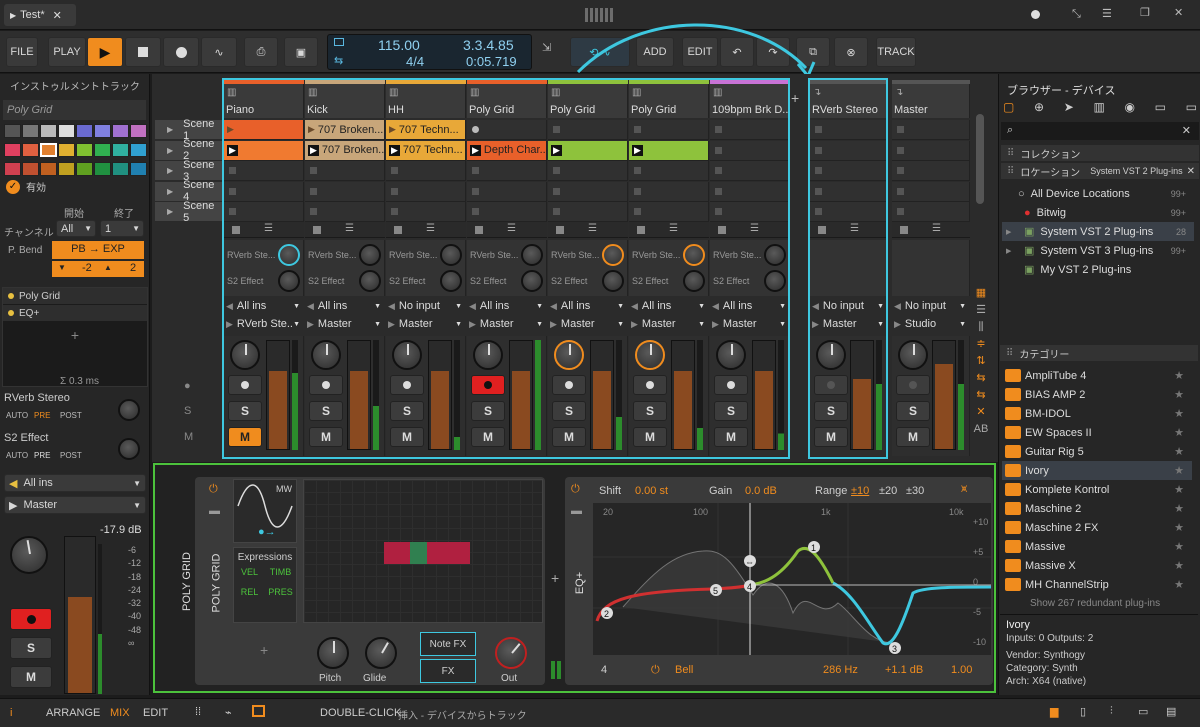  What do you see at coordinates (981, 395) in the screenshot?
I see `sends-icon: ⇆` at bounding box center [981, 395].